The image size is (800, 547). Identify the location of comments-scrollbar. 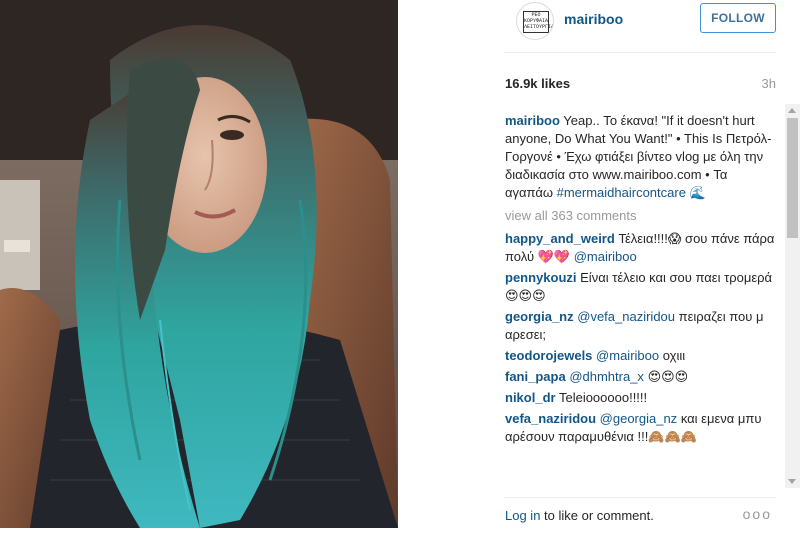
(792, 296).